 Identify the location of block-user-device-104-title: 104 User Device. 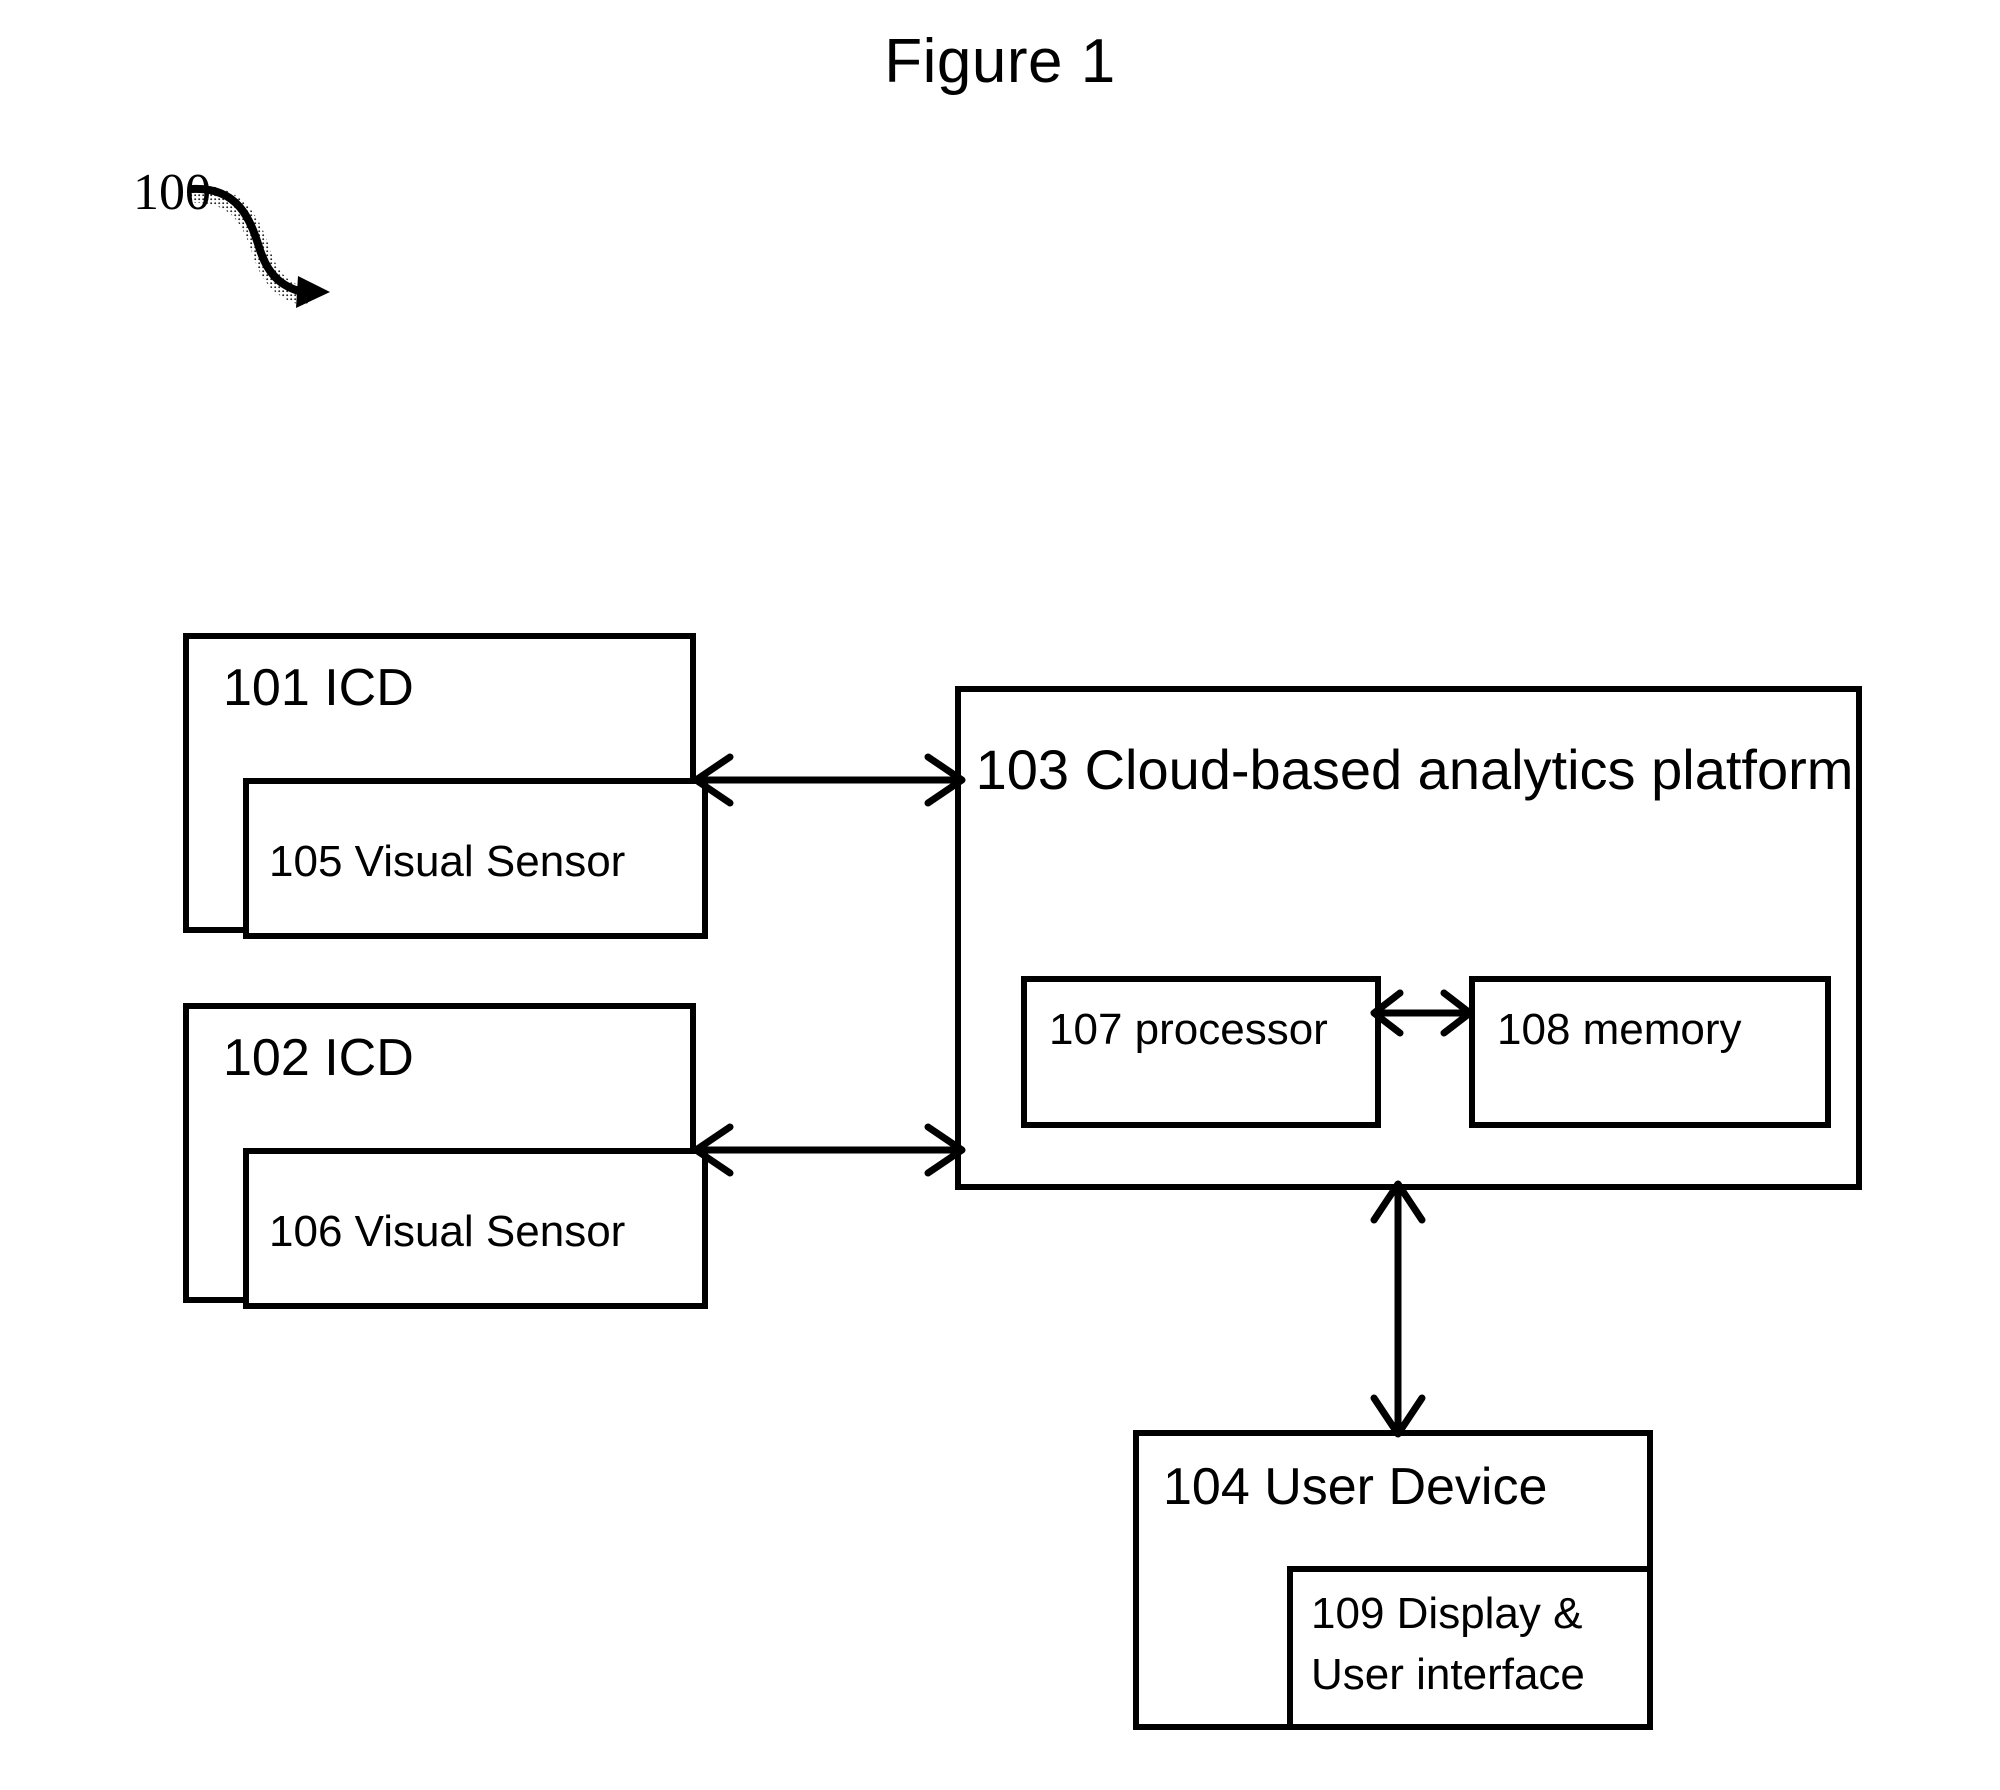
(1355, 1487).